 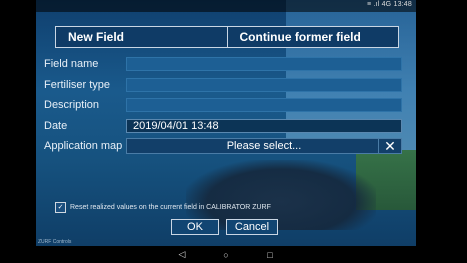 What do you see at coordinates (77, 85) in the screenshot?
I see `fertiliser-type-label: Fertiliser type` at bounding box center [77, 85].